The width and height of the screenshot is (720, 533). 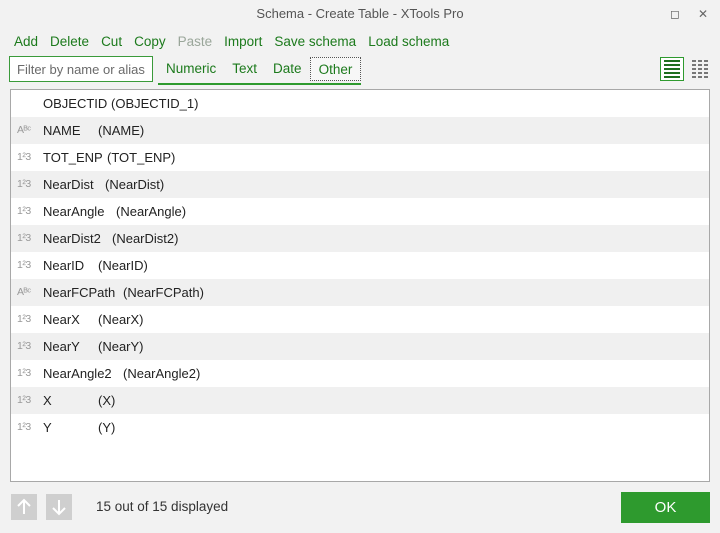 What do you see at coordinates (665, 507) in the screenshot?
I see `ok-button: OK` at bounding box center [665, 507].